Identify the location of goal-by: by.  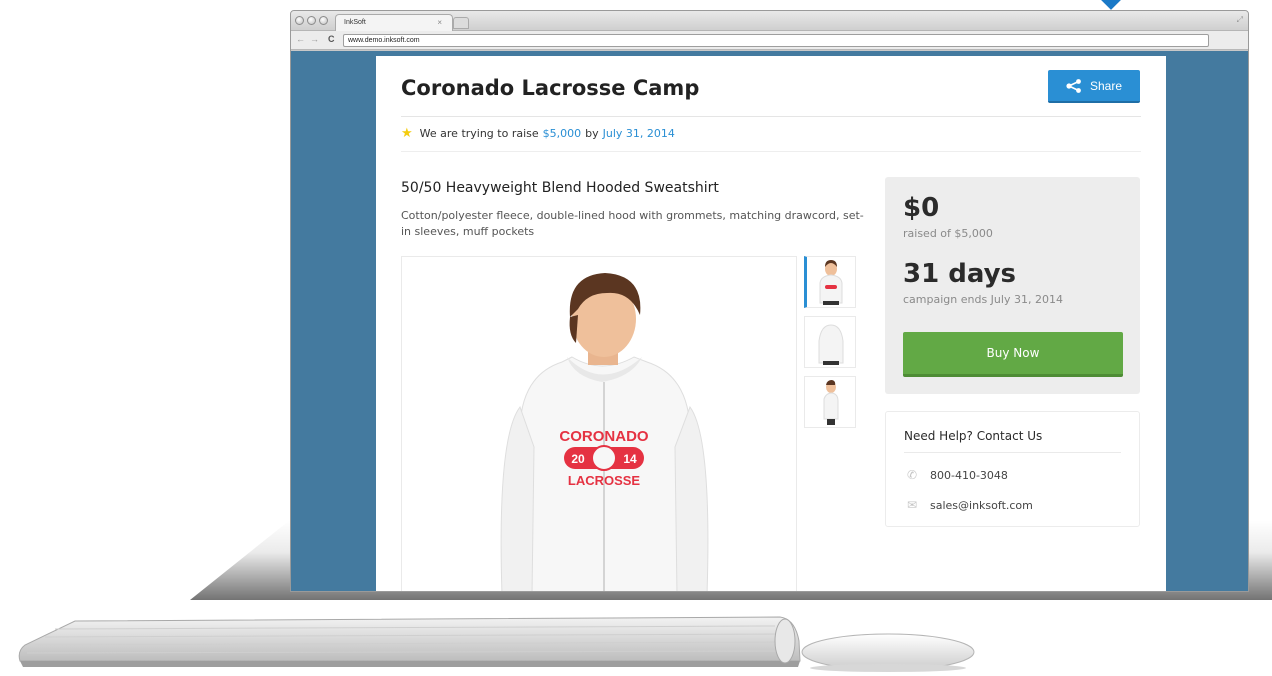
(592, 133).